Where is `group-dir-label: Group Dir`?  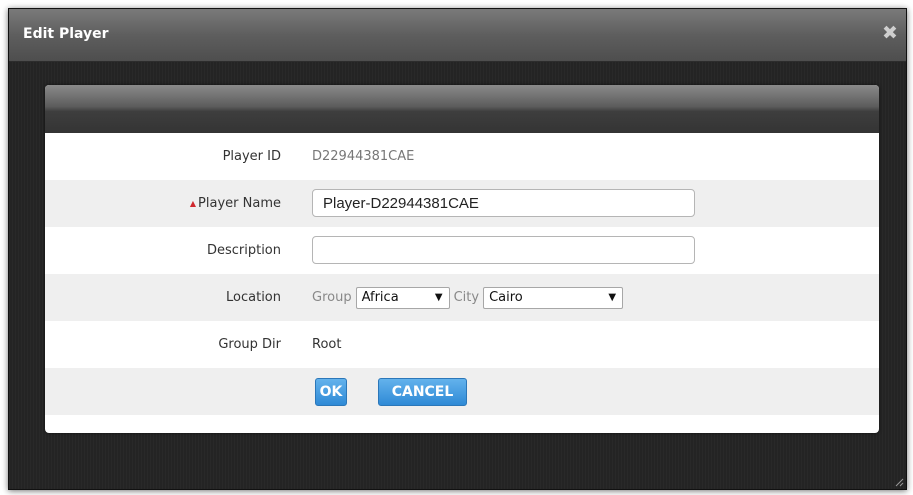
group-dir-label: Group Dir is located at coordinates (163, 344).